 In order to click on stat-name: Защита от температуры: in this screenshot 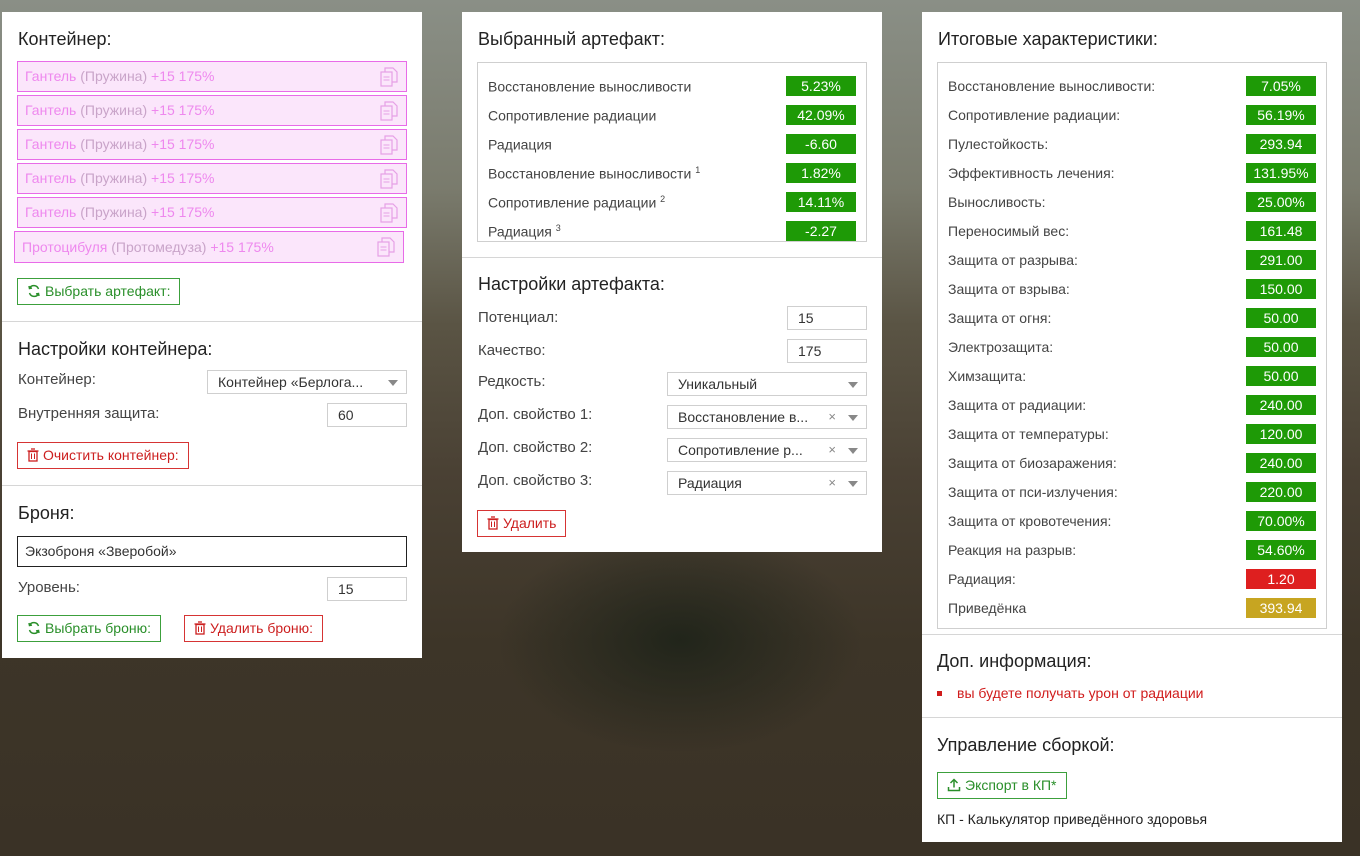, I will do `click(1028, 434)`.